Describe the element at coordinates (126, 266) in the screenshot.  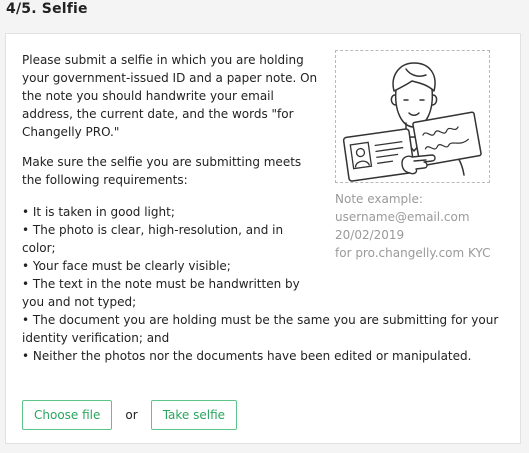
I see `requirement-item: • Your face must be clearly visible;` at that location.